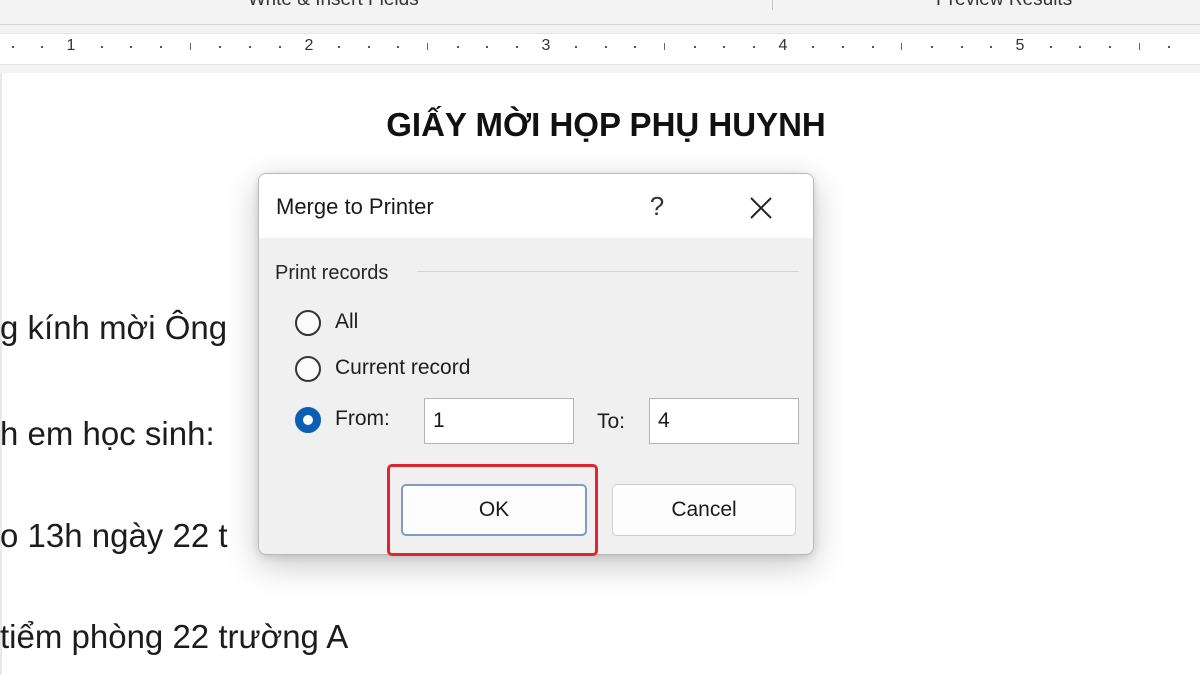  I want to click on cancel-button: Cancel, so click(704, 510).